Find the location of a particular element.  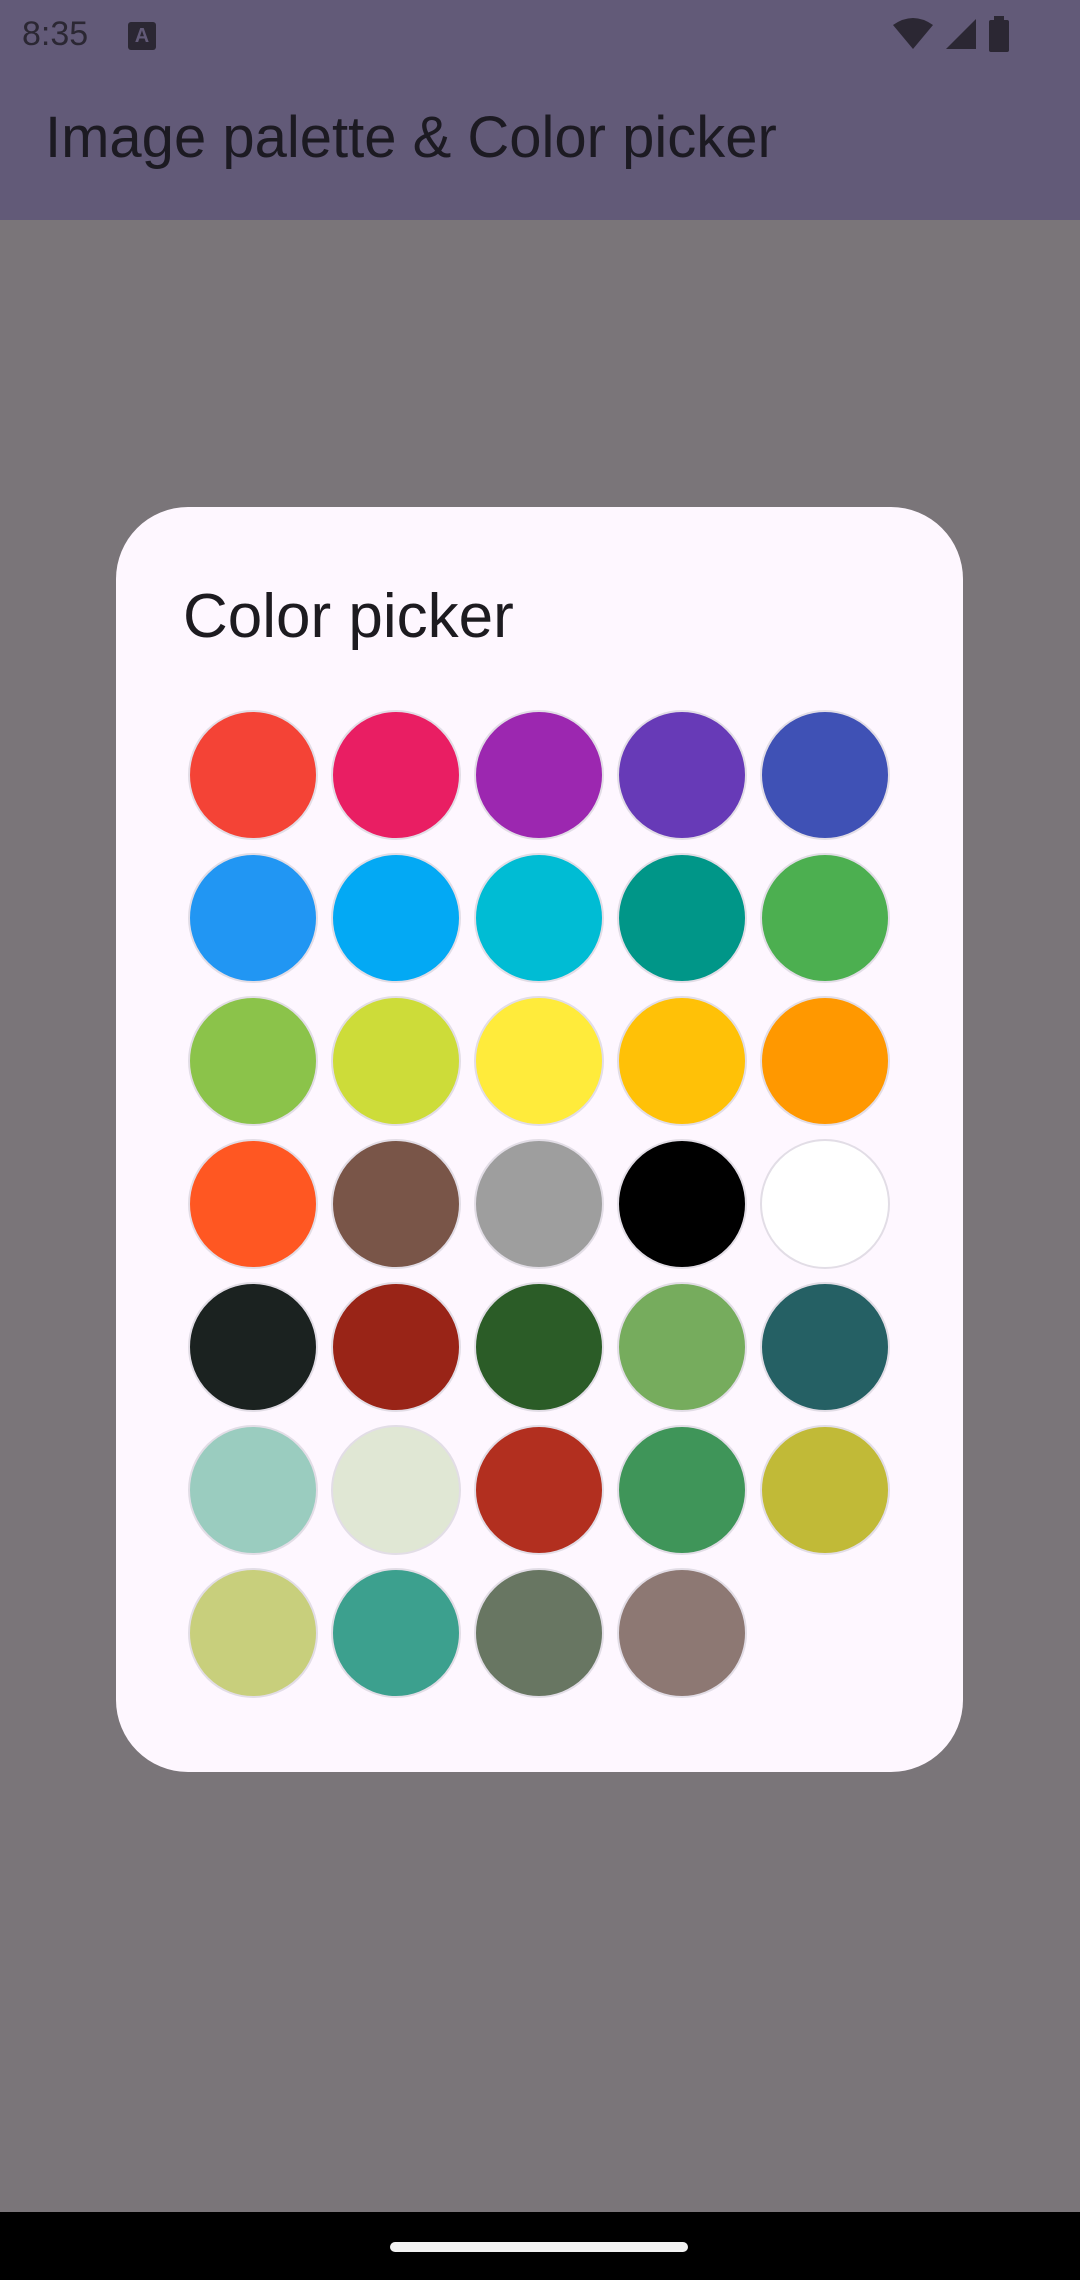

home-gesture-handle is located at coordinates (539, 2247).